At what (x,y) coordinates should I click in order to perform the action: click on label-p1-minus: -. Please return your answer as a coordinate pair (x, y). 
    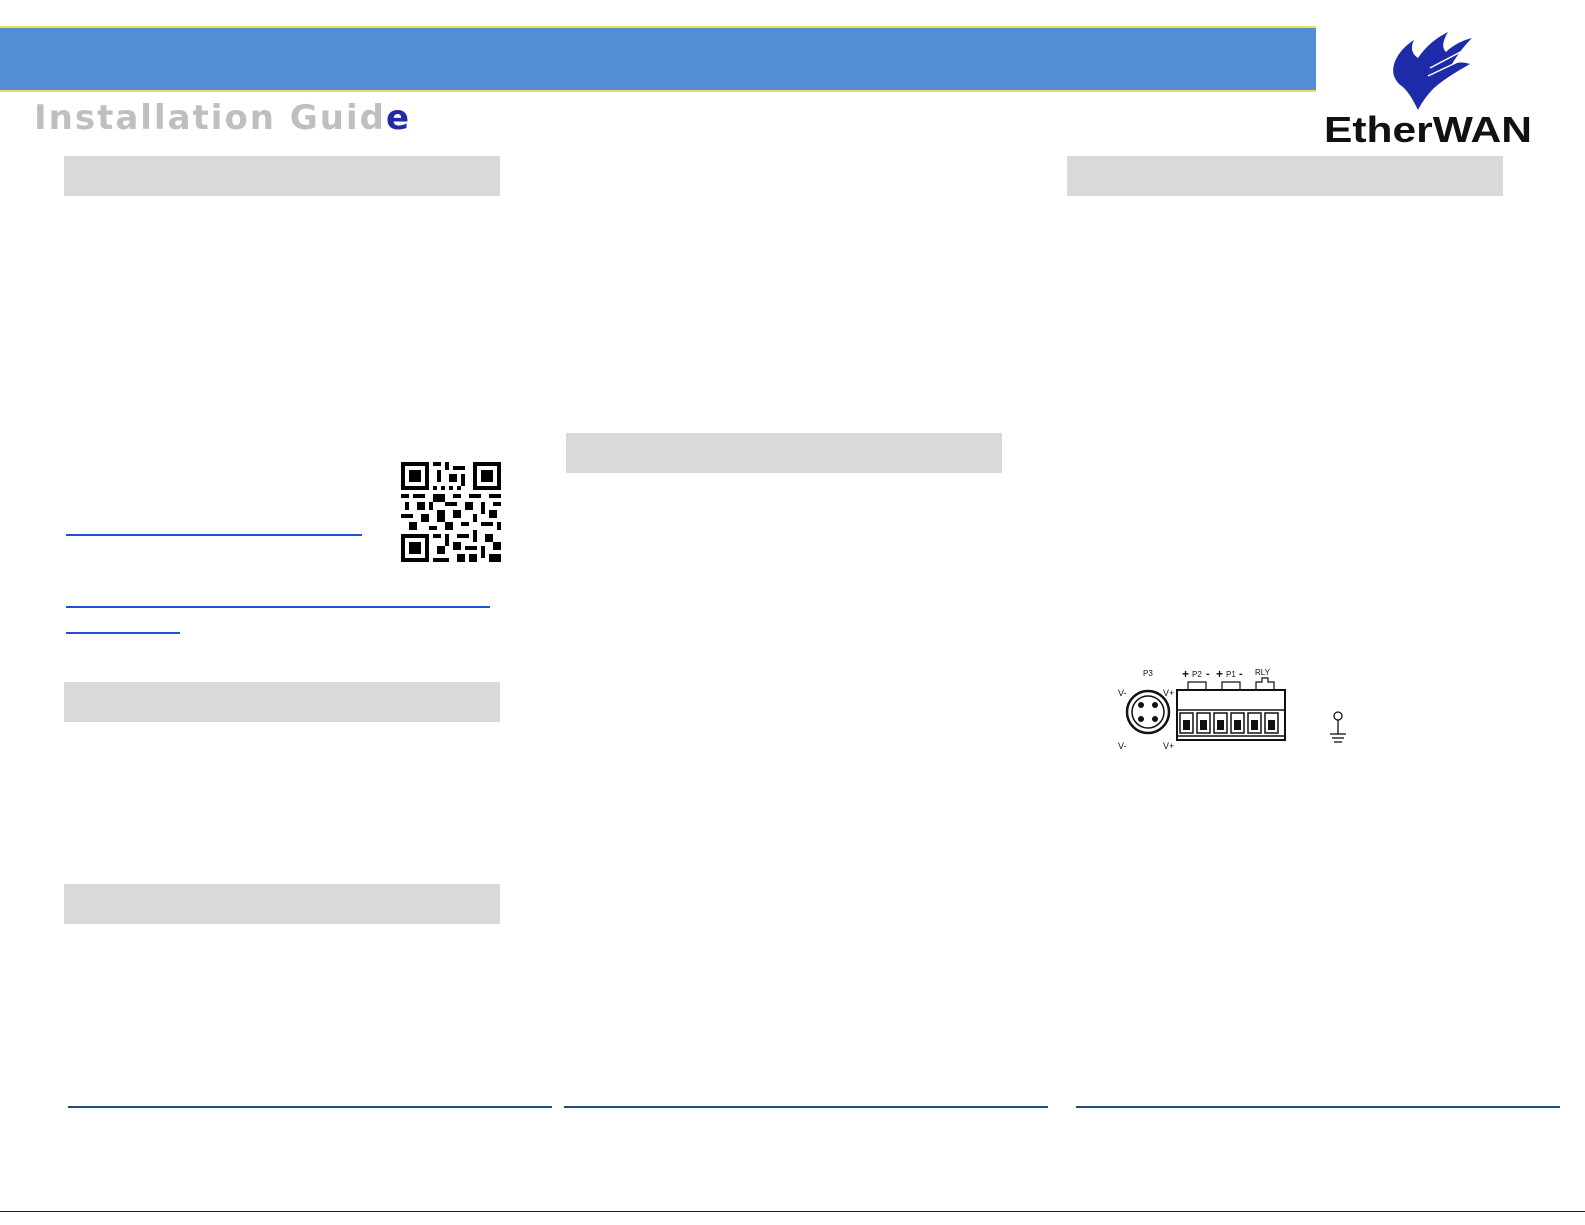
    Looking at the image, I should click on (1241, 674).